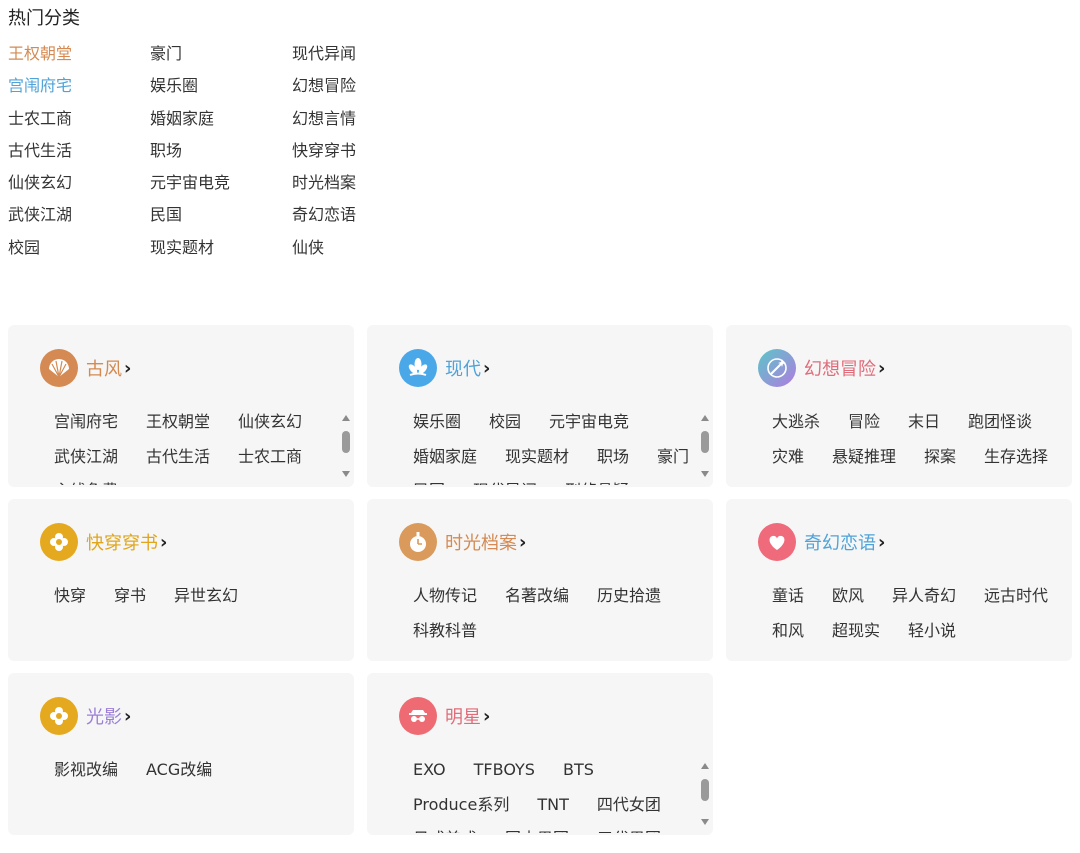 Image resolution: width=1080 pixels, height=853 pixels. I want to click on hot-item: 现实题材, so click(221, 252).